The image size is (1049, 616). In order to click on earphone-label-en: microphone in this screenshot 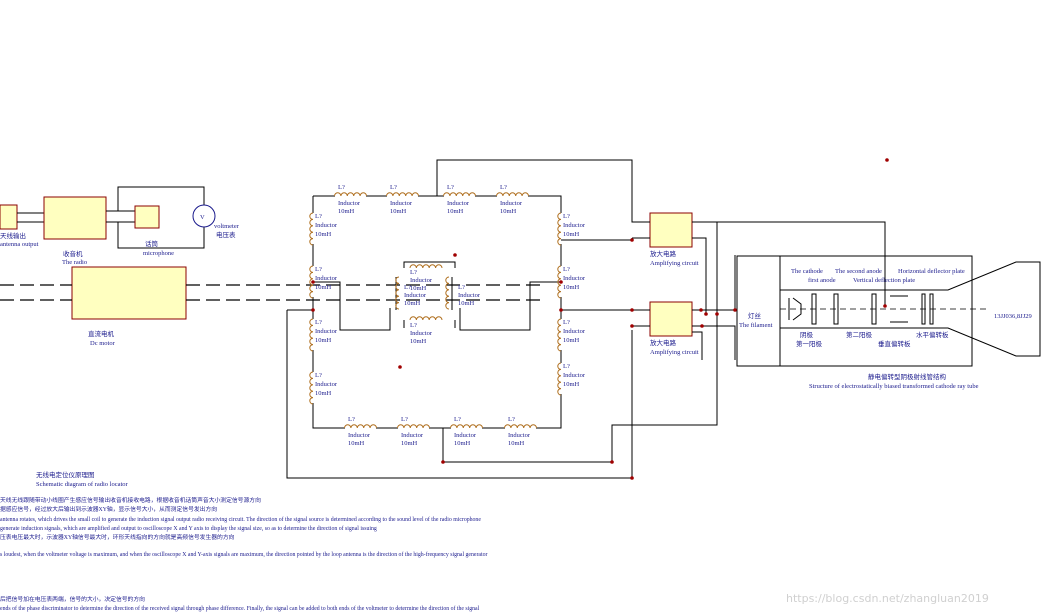, I will do `click(158, 253)`.